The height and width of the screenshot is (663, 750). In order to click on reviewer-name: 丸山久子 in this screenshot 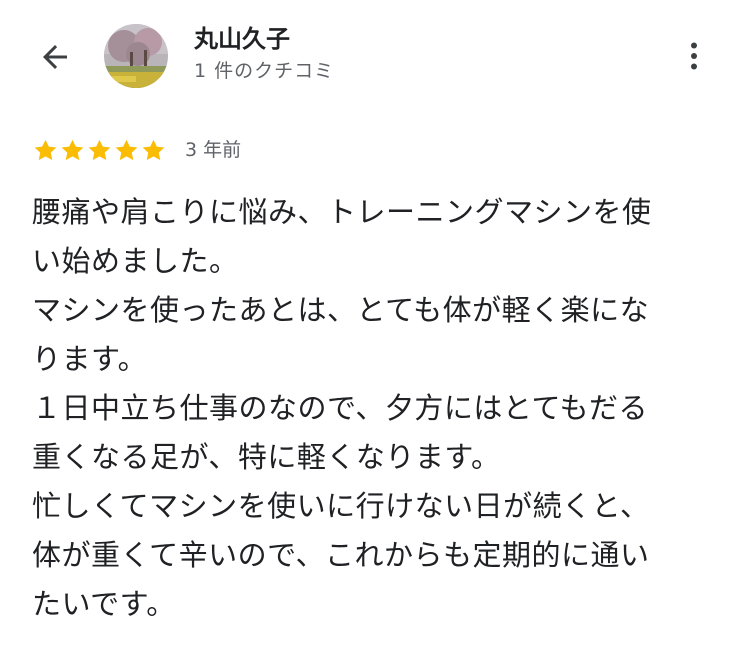, I will do `click(242, 39)`.